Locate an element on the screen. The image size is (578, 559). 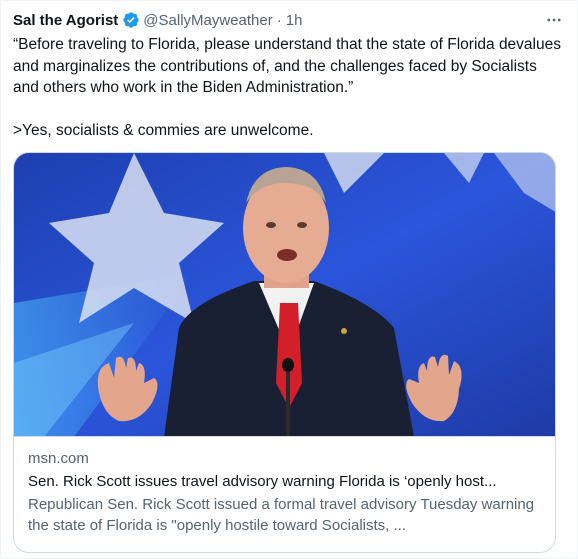
author-handle: @SallyMayweather is located at coordinates (207, 20).